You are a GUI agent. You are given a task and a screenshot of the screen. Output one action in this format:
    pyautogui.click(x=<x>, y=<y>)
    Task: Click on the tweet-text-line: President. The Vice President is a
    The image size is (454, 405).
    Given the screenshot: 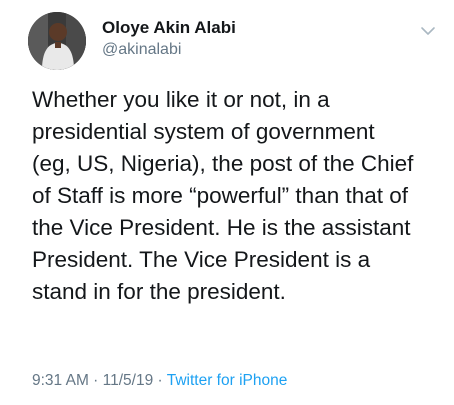 What is the action you would take?
    pyautogui.click(x=201, y=259)
    